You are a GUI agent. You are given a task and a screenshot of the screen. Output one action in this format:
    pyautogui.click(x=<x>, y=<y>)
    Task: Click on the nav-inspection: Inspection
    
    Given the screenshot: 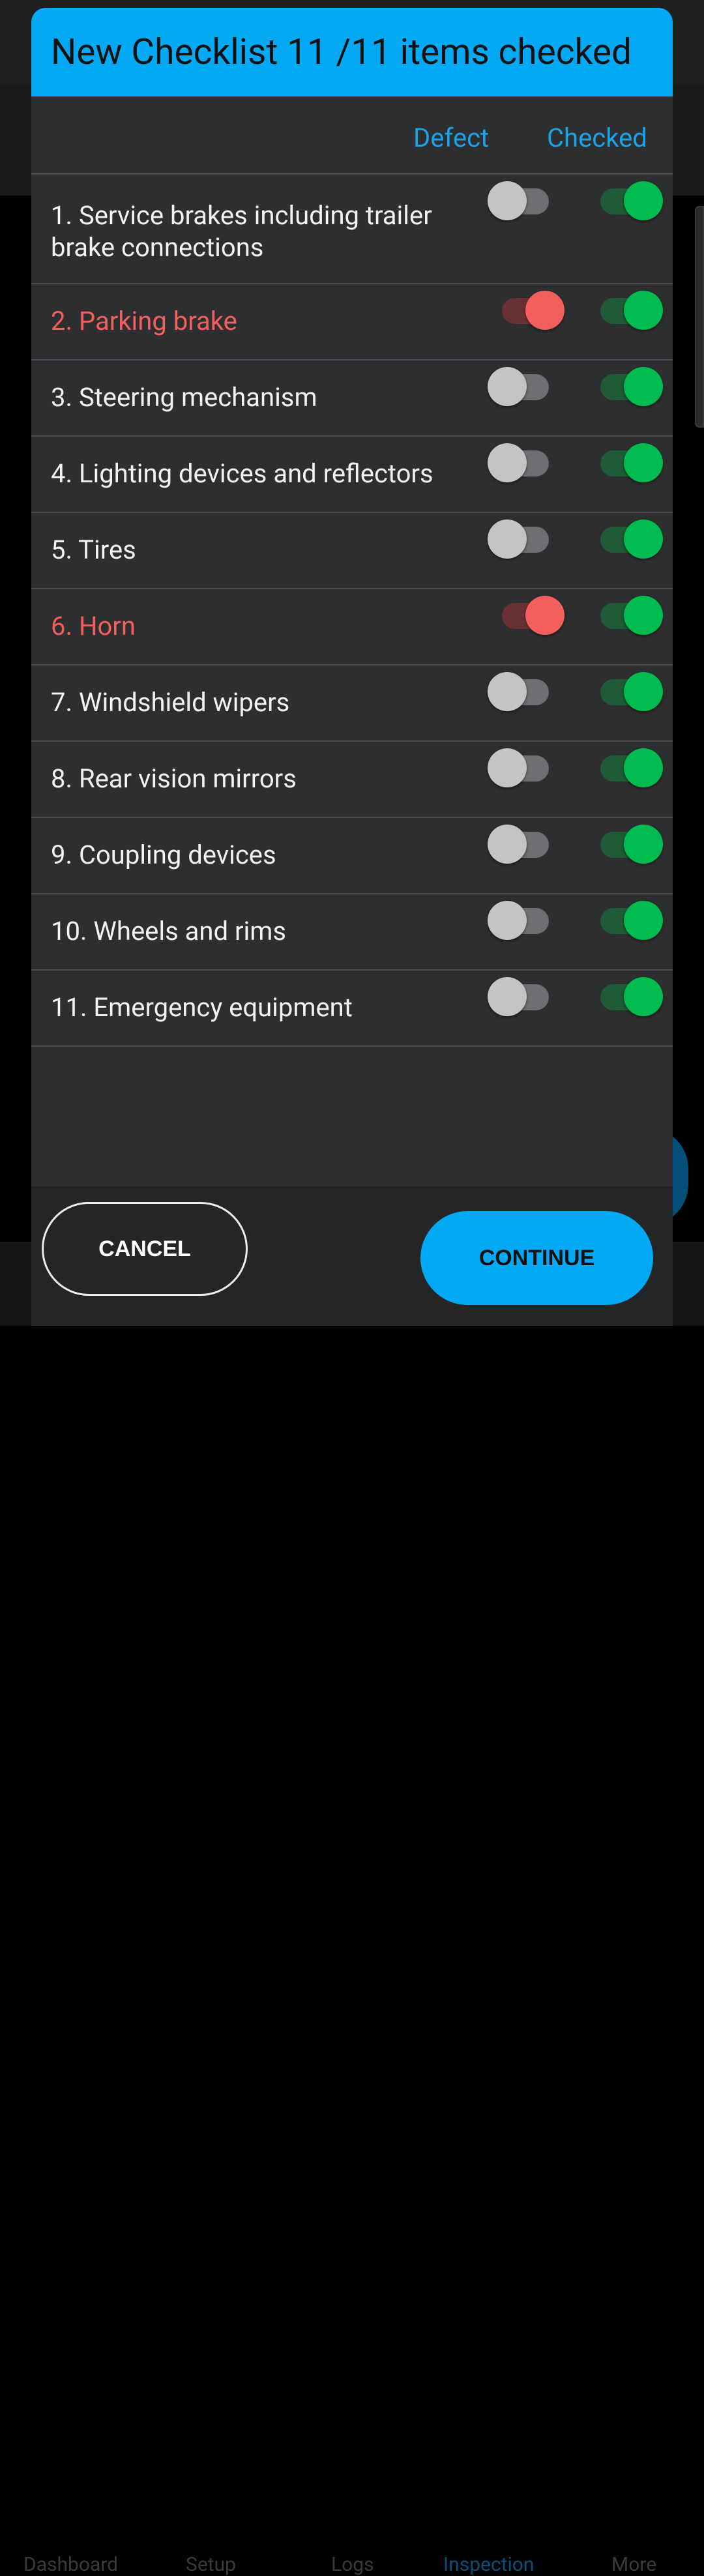 What is the action you would take?
    pyautogui.click(x=489, y=2564)
    